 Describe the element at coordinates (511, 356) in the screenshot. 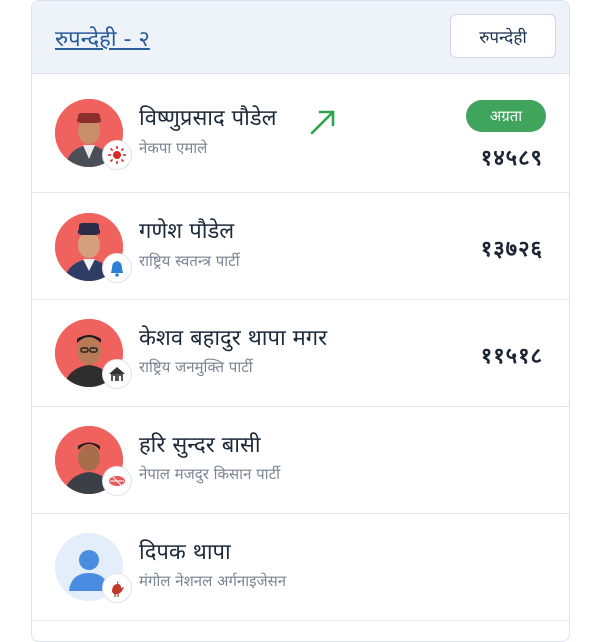

I see `vote-count: ११५१८` at that location.